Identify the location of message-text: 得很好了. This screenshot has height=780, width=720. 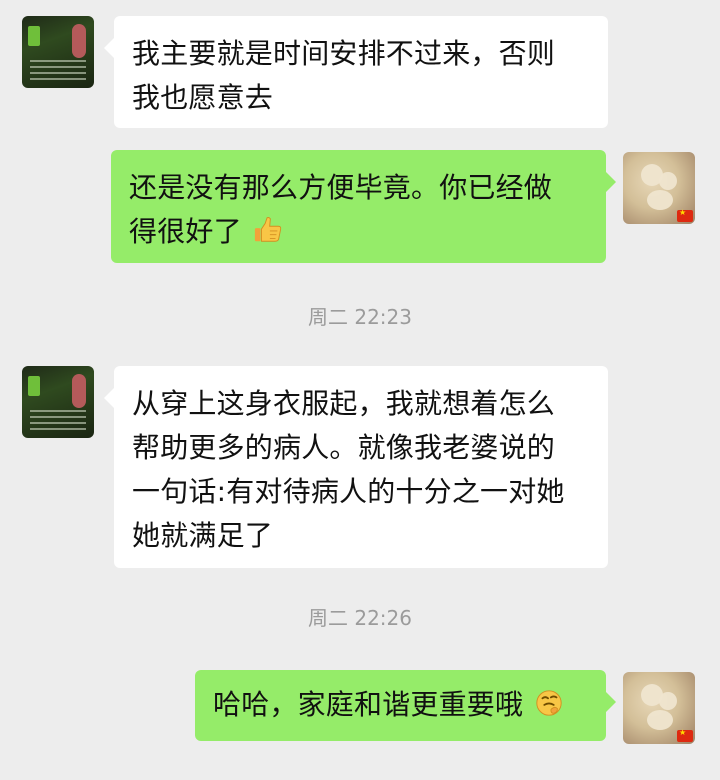
(185, 231).